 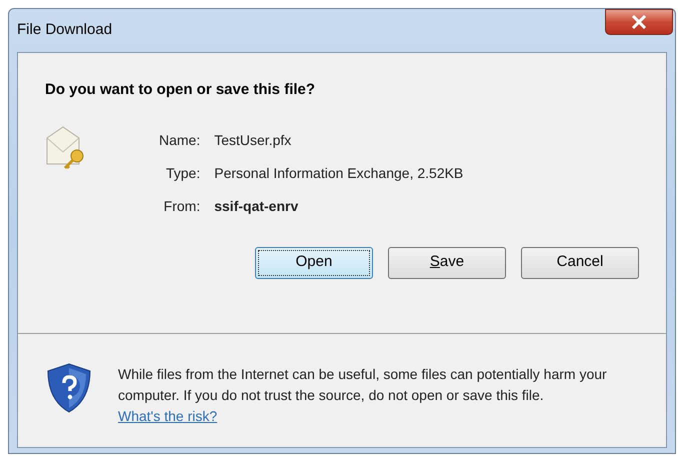 I want to click on field-label: Name:, so click(x=179, y=140).